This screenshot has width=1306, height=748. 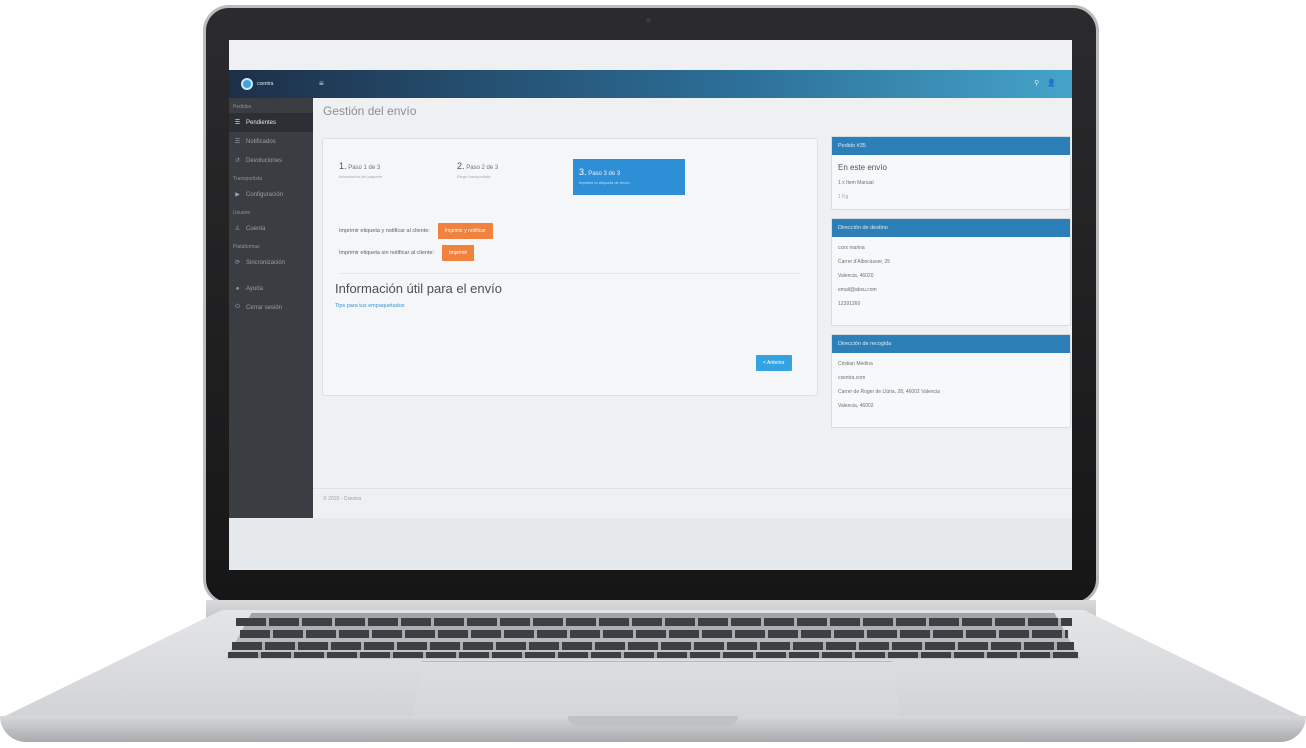 What do you see at coordinates (389, 179) in the screenshot?
I see `step-1: 1. Paso 1 de 3 Información del paquete` at bounding box center [389, 179].